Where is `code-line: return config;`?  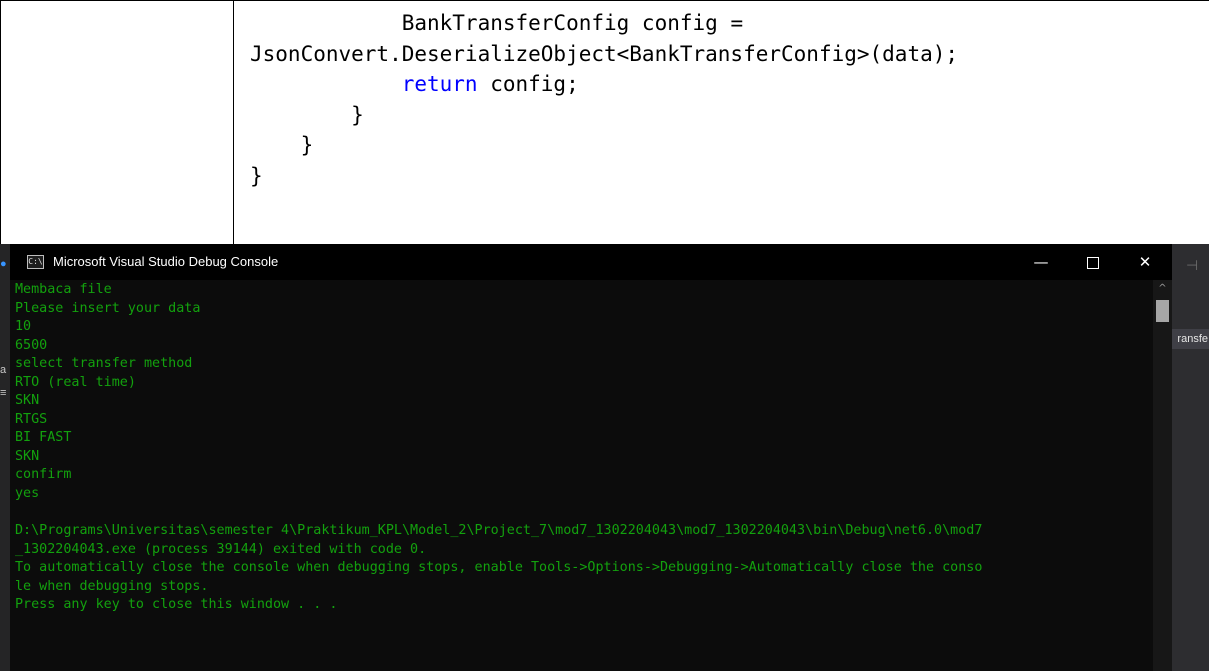
code-line: return config; is located at coordinates (490, 84).